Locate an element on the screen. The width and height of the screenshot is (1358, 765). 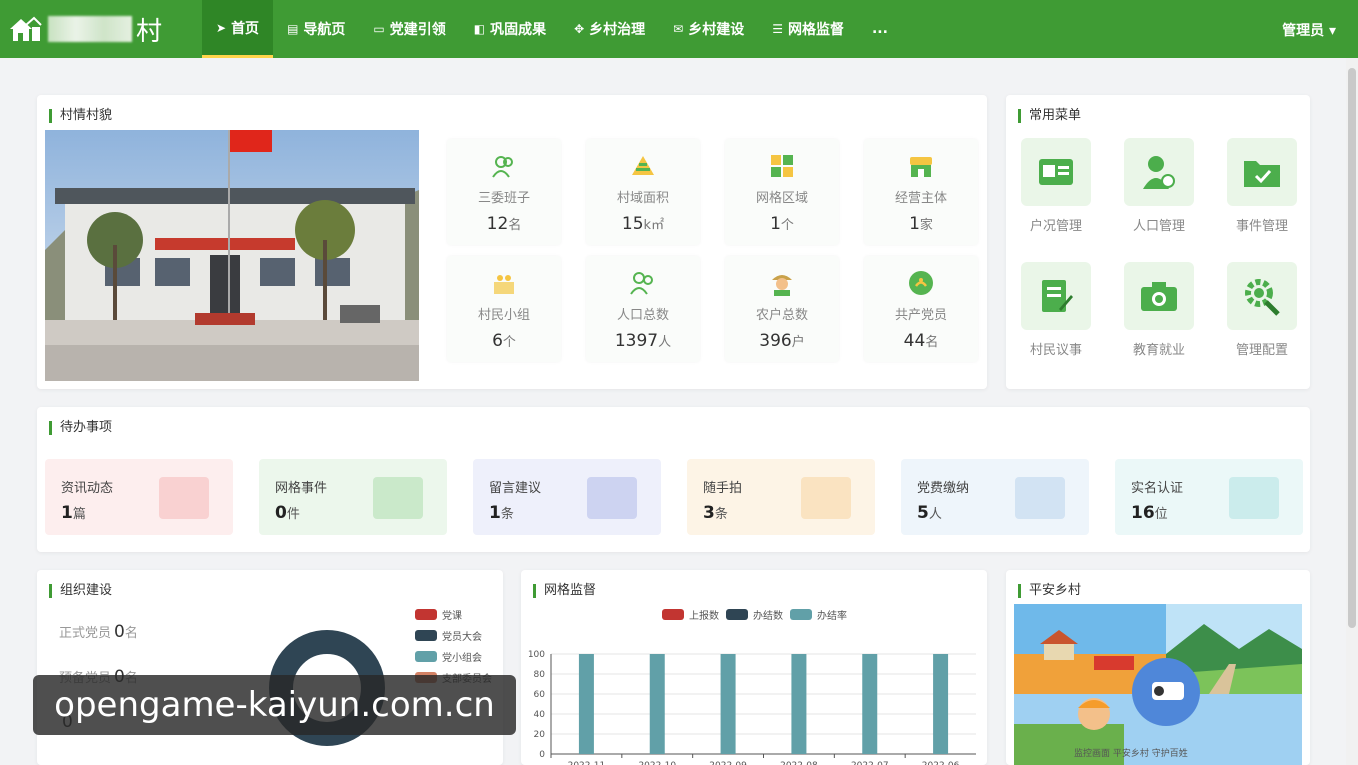
todo-item: 党费缴纳 5人 is located at coordinates (995, 497).